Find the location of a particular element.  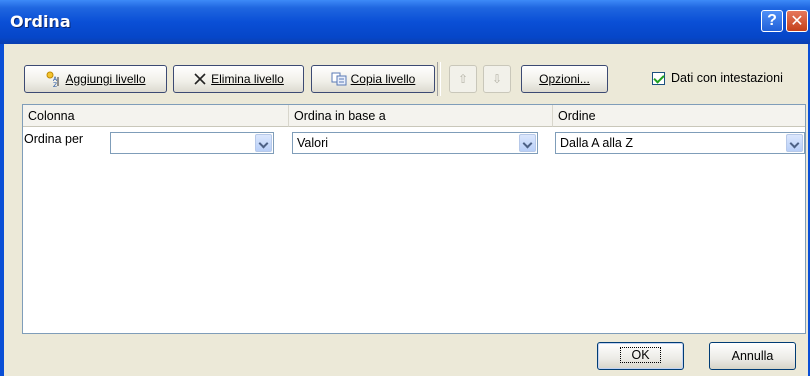

sort-on-select-value: Valori is located at coordinates (313, 143).